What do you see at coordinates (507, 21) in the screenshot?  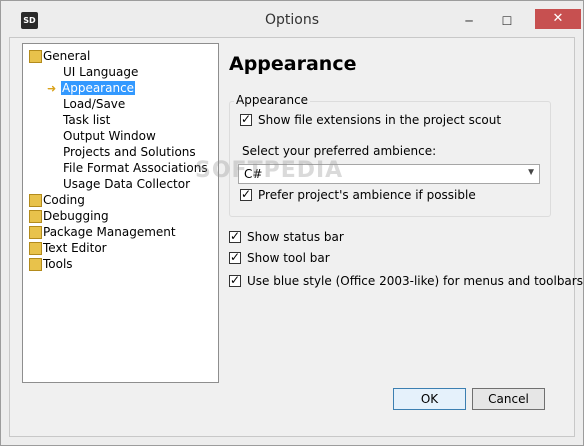 I see `maximize-icon: ☐` at bounding box center [507, 21].